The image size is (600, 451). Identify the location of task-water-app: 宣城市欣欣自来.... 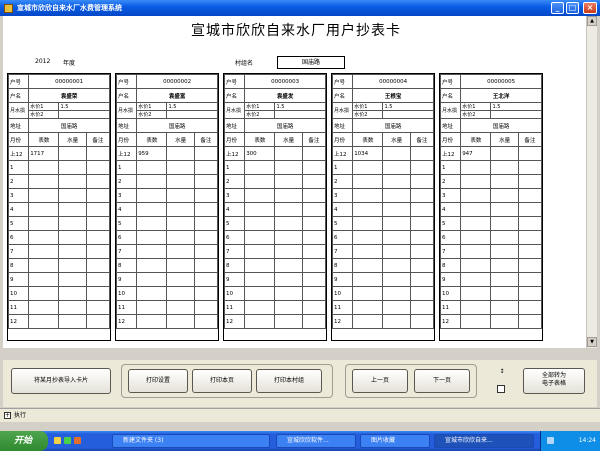
(484, 441).